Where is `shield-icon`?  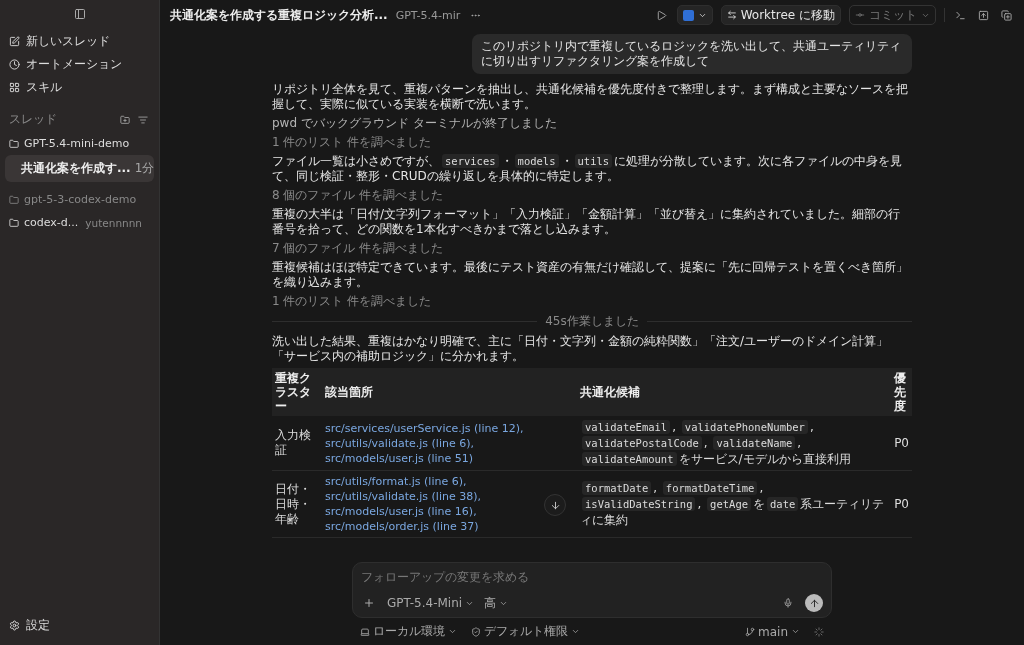 shield-icon is located at coordinates (476, 631).